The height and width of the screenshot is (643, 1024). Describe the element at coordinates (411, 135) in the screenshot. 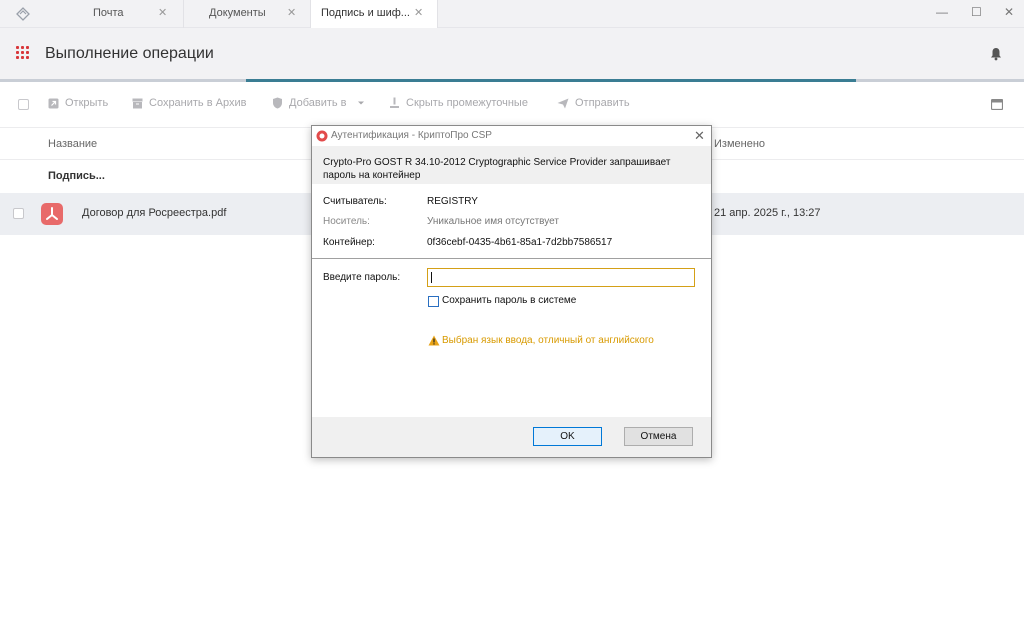

I see `dialog-title: Аутентификация - КриптоПро CSP` at that location.